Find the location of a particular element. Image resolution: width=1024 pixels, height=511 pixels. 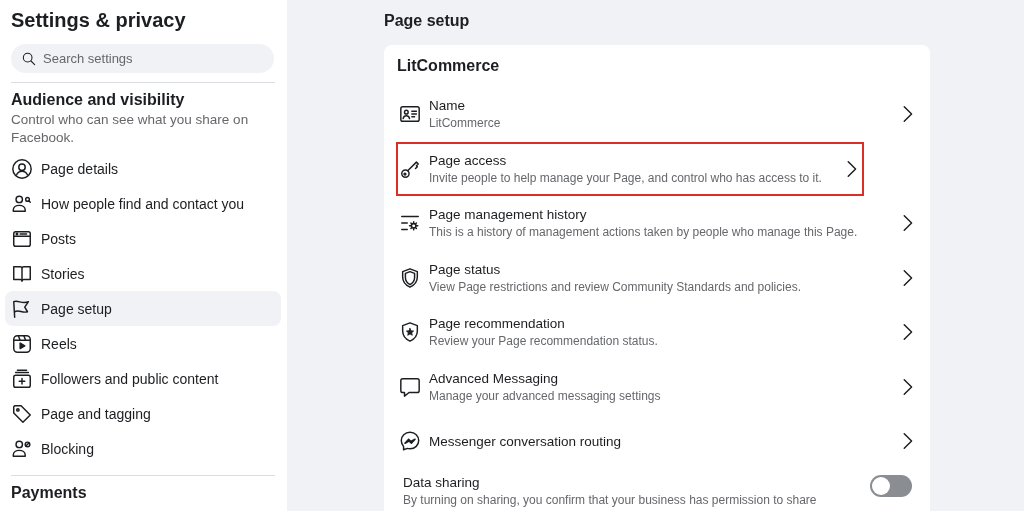

row-title: Page recommendation is located at coordinates (497, 324).